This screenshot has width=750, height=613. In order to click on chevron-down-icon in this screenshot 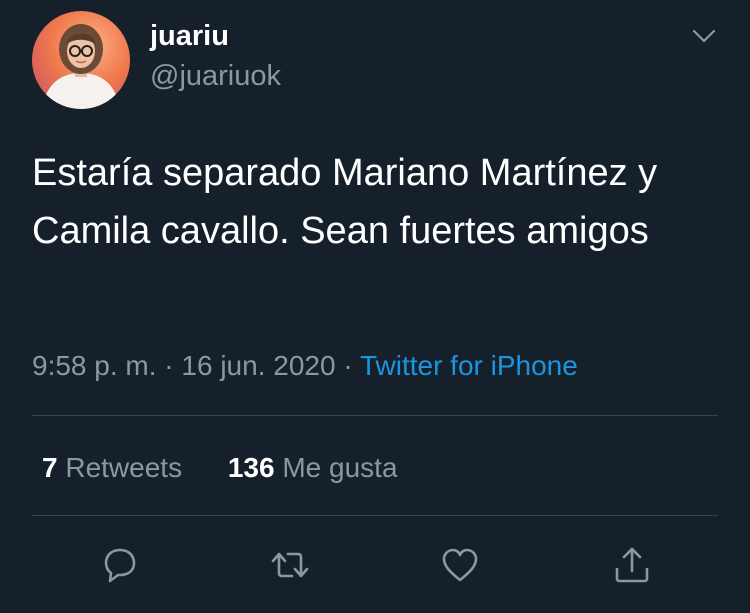, I will do `click(704, 36)`.